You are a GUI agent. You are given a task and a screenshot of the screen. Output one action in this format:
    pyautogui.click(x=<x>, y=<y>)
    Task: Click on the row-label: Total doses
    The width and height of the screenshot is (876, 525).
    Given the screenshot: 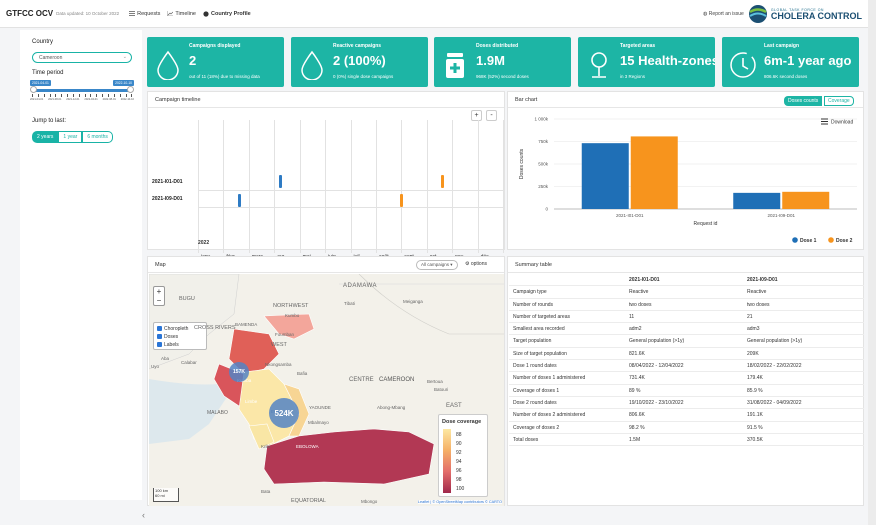 What is the action you would take?
    pyautogui.click(x=526, y=439)
    